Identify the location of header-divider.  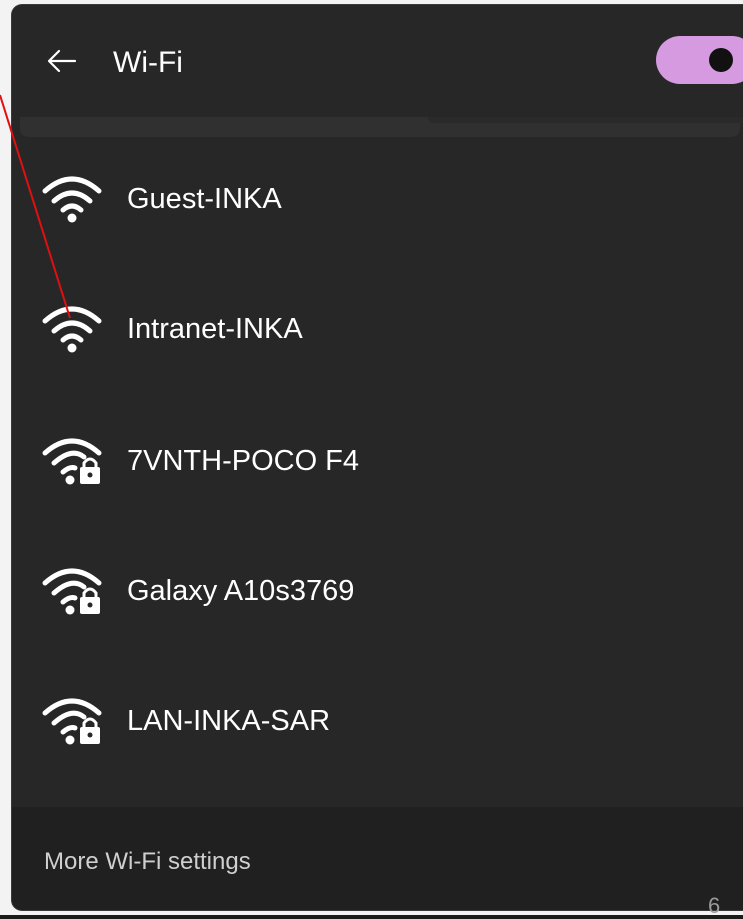
(381, 127).